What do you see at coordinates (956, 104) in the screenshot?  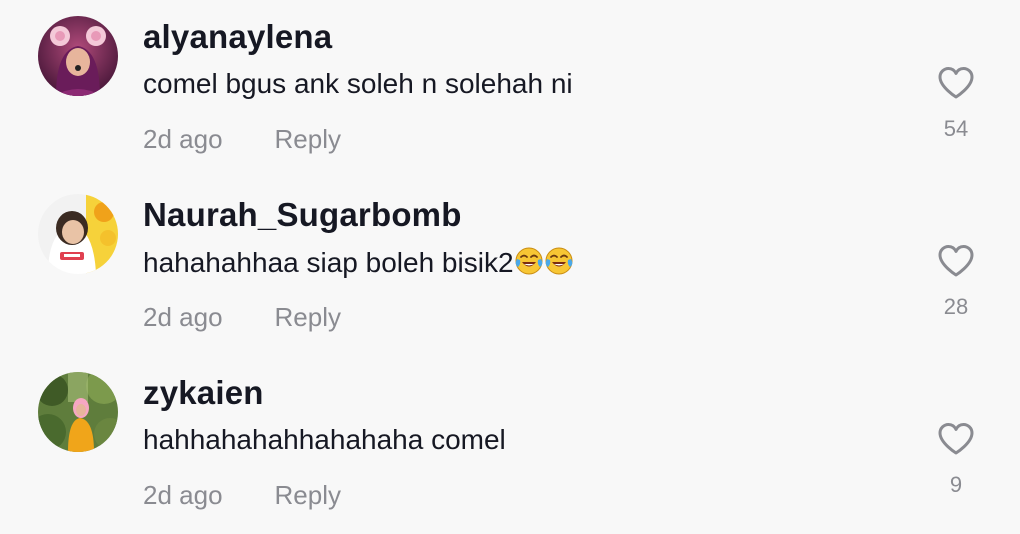 I see `like-button: 54` at bounding box center [956, 104].